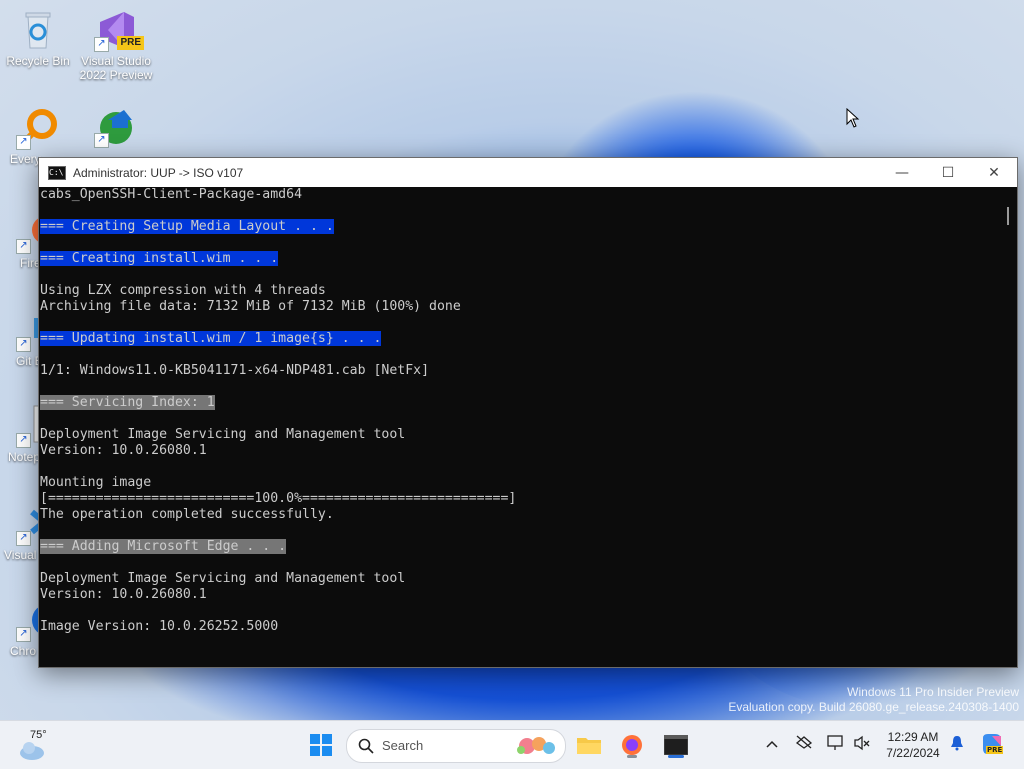 Image resolution: width=1024 pixels, height=769 pixels. What do you see at coordinates (913, 745) in the screenshot?
I see `taskbar-clock: 12:29 AM 7/22/2024` at bounding box center [913, 745].